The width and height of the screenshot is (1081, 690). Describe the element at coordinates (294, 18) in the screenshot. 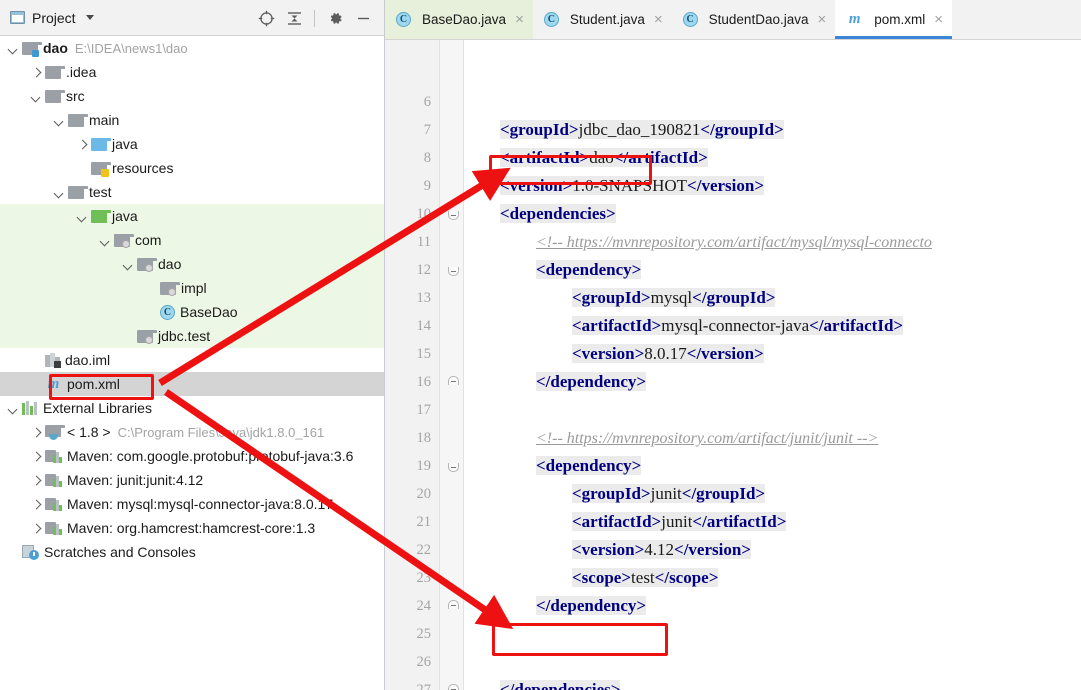

I see `collapse-all-icon` at that location.